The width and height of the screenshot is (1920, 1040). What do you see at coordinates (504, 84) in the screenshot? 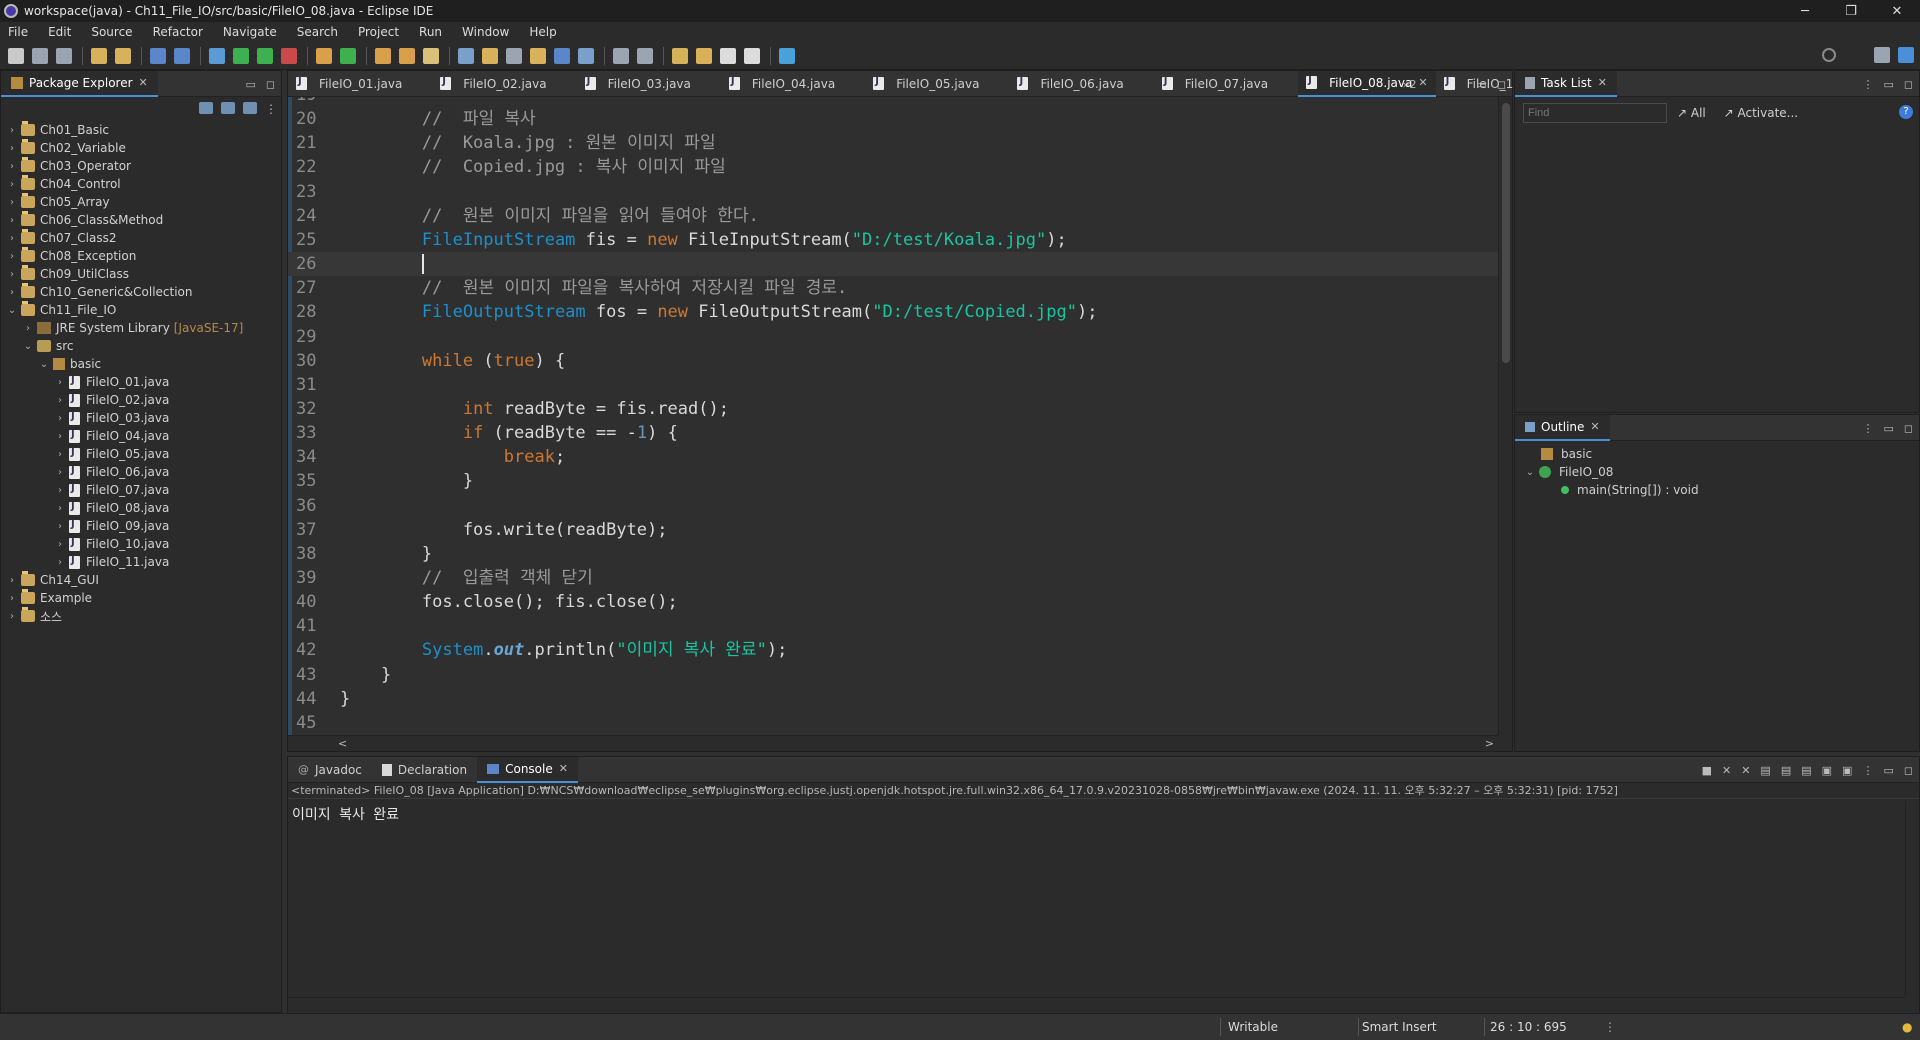
I see `editor-tab: FileIO_02.java` at bounding box center [504, 84].